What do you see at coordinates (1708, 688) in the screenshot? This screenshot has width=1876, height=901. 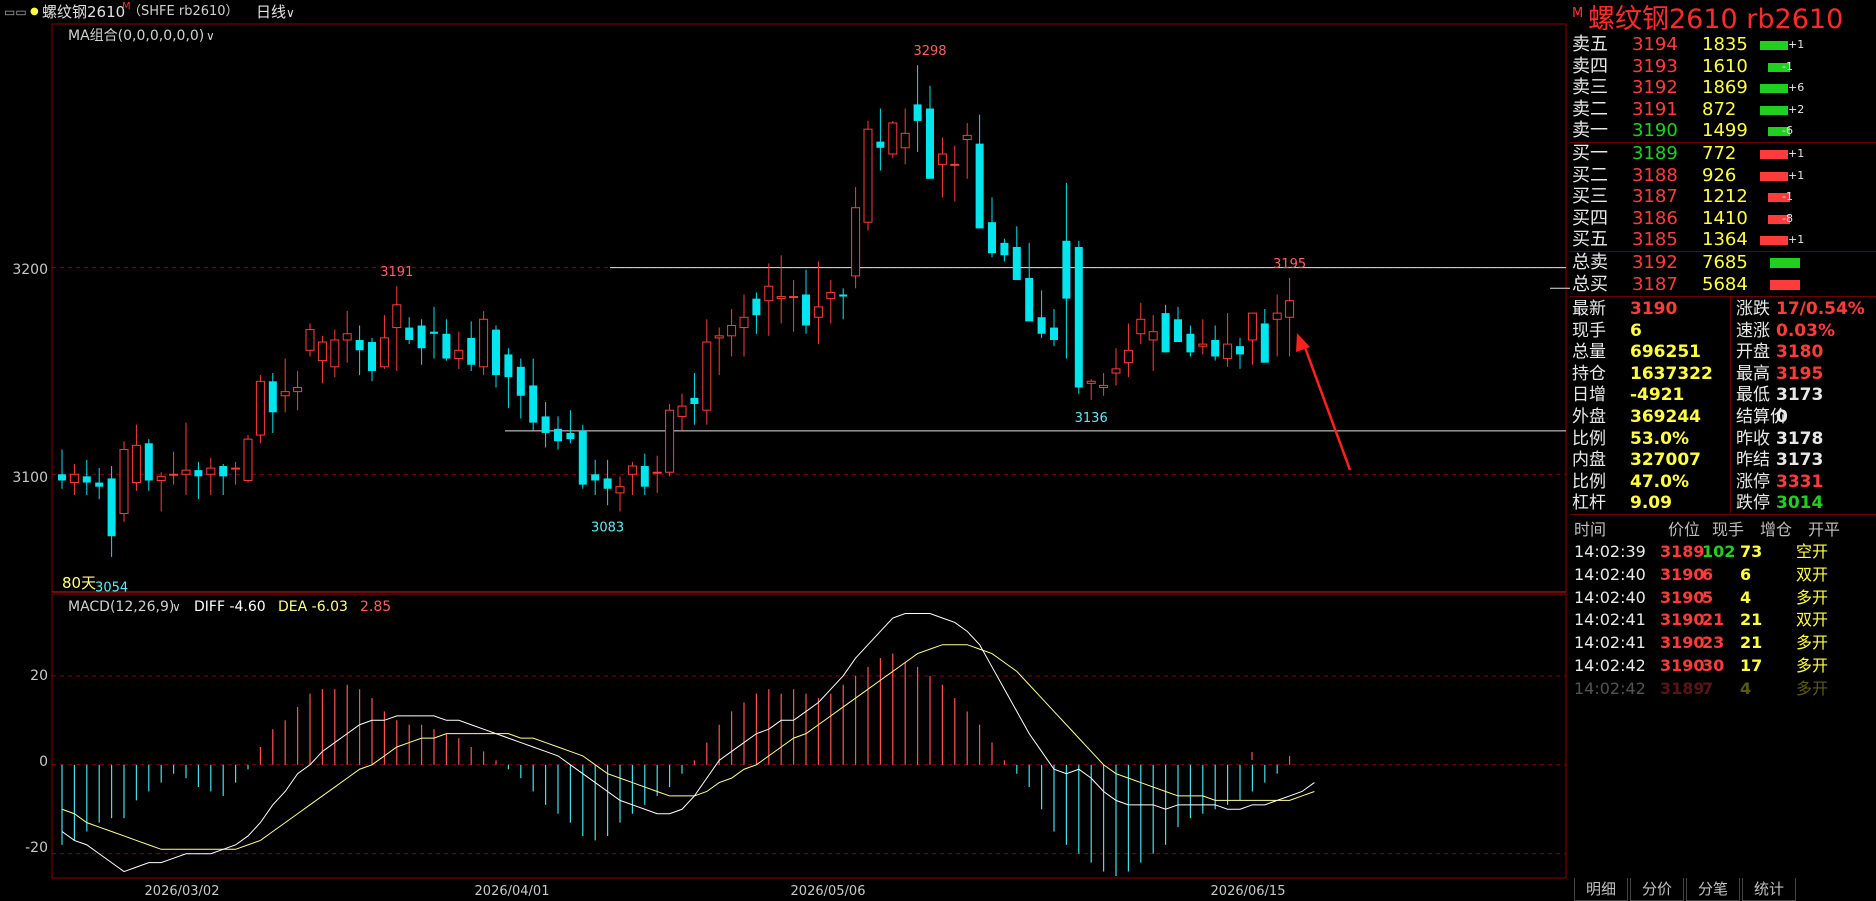 I see `tick-volume: 7` at bounding box center [1708, 688].